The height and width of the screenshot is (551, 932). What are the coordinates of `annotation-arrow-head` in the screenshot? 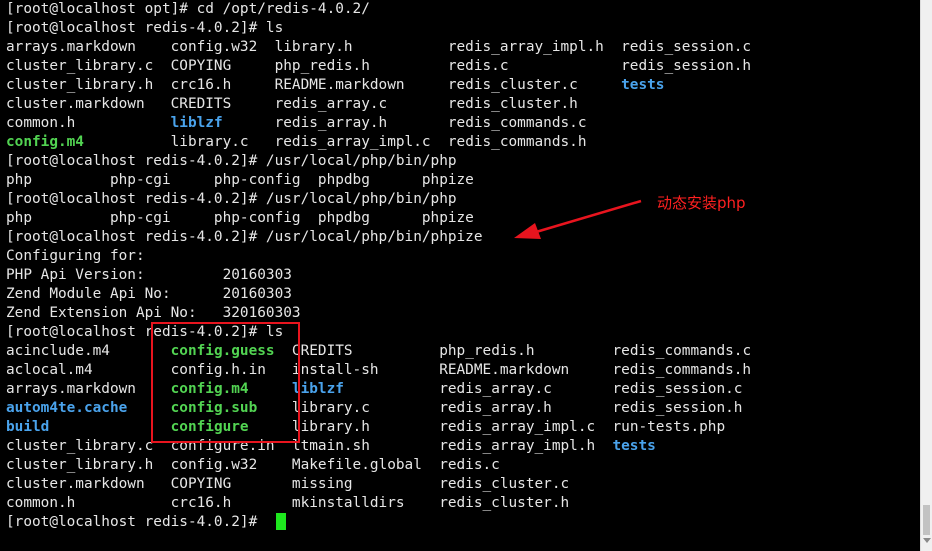 It's located at (527, 231).